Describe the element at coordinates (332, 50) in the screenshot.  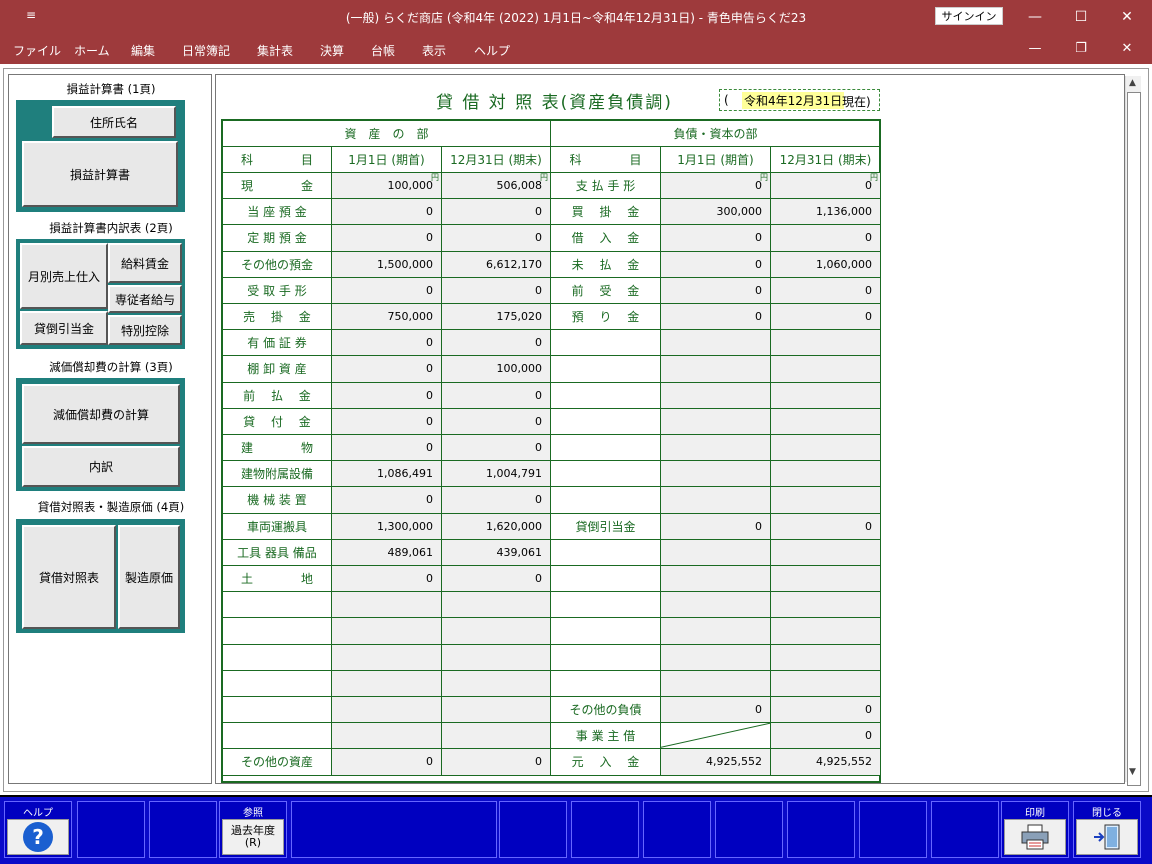
I see `menu-closing: 決算` at that location.